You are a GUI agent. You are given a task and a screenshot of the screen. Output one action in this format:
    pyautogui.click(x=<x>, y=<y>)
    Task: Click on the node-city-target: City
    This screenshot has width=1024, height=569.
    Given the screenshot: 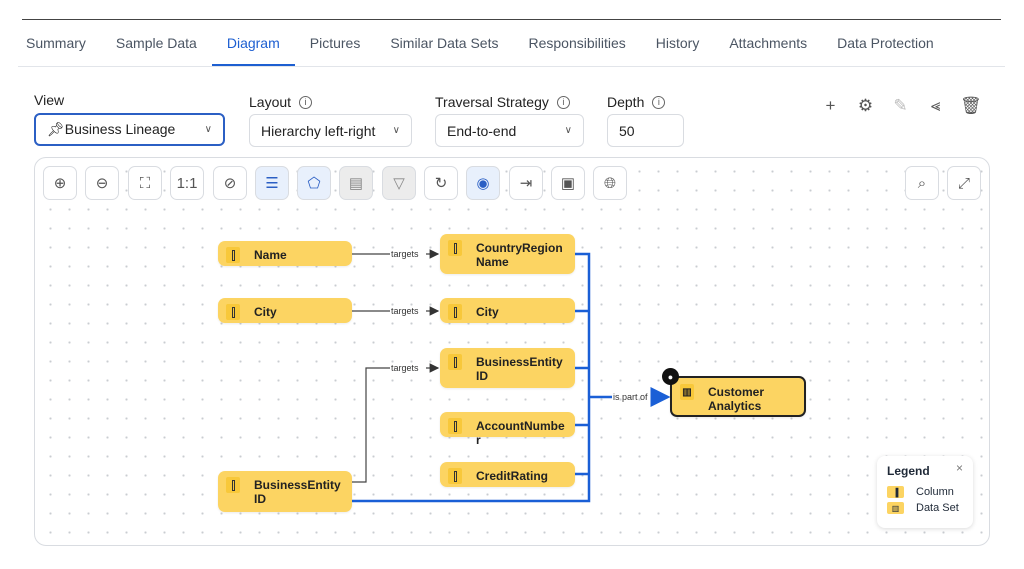 What is the action you would take?
    pyautogui.click(x=507, y=310)
    